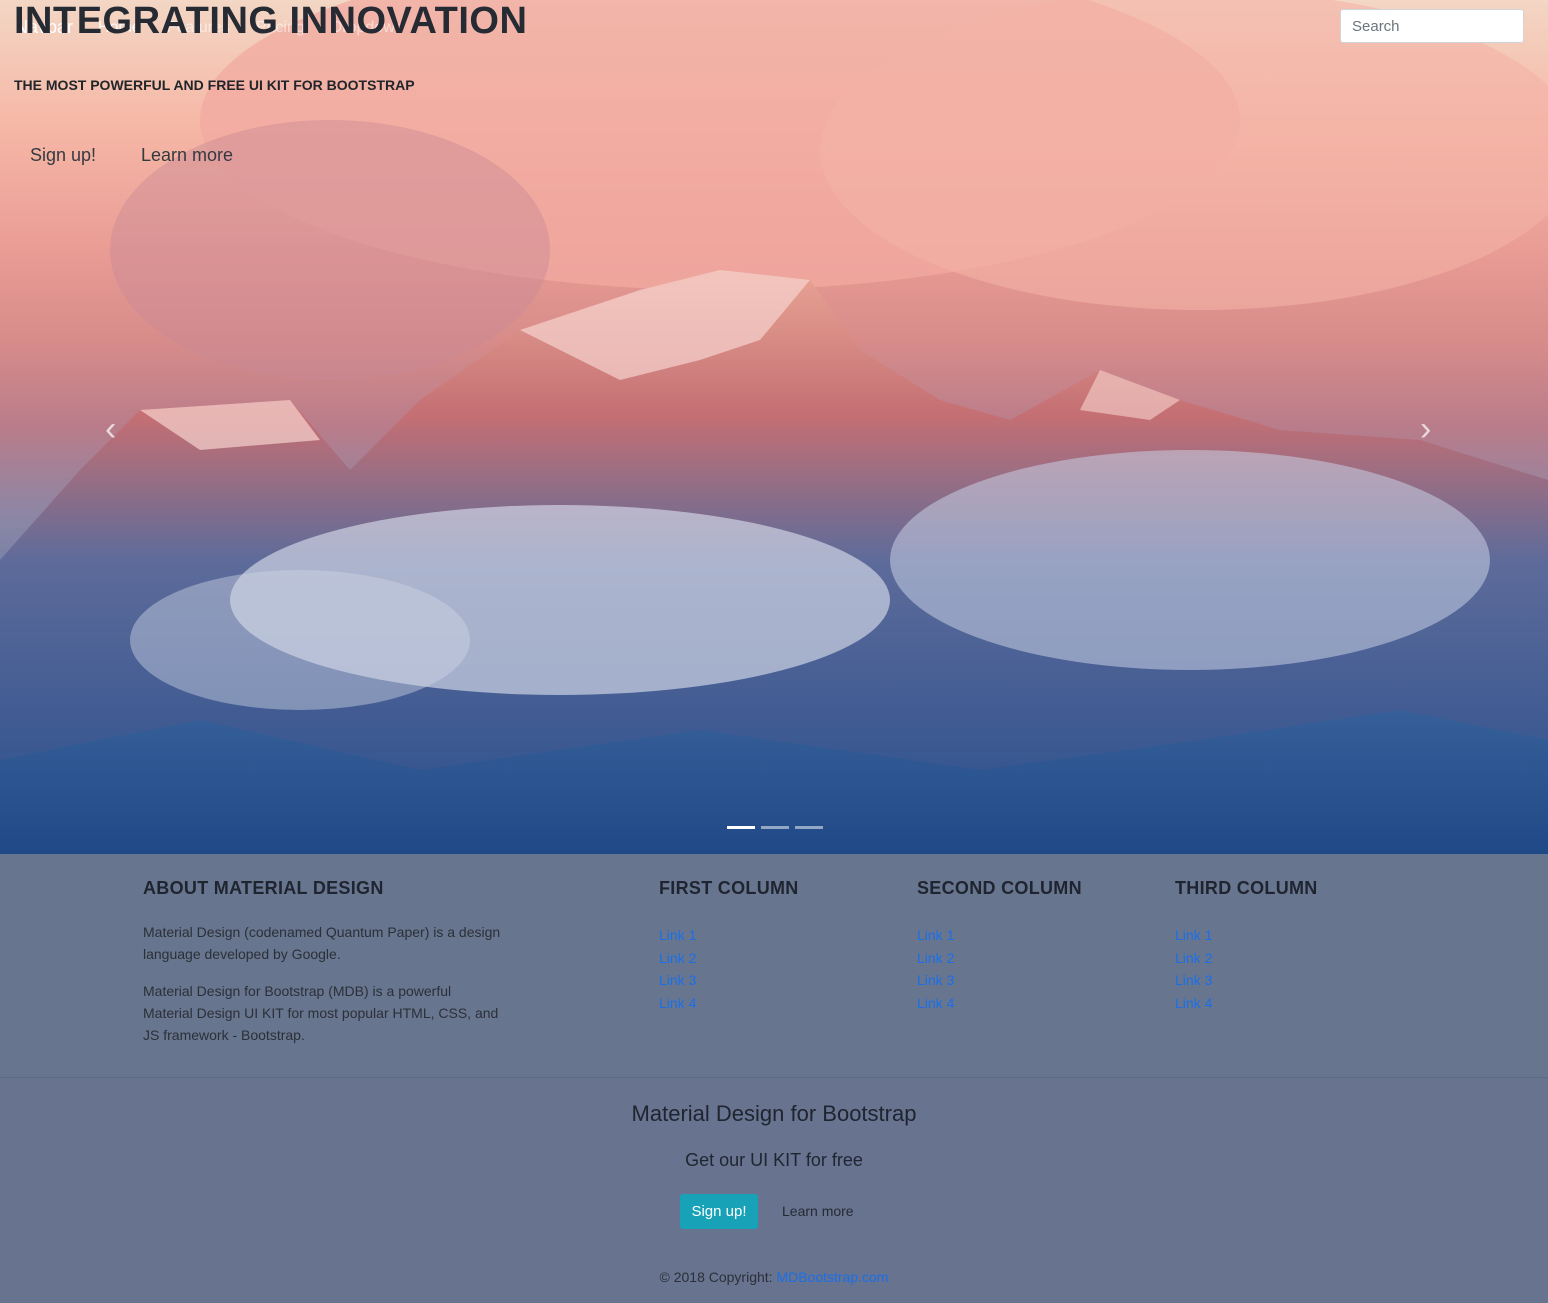 The width and height of the screenshot is (1548, 1303). I want to click on footer-cta-title: Material Design for Bootstrap, so click(774, 1113).